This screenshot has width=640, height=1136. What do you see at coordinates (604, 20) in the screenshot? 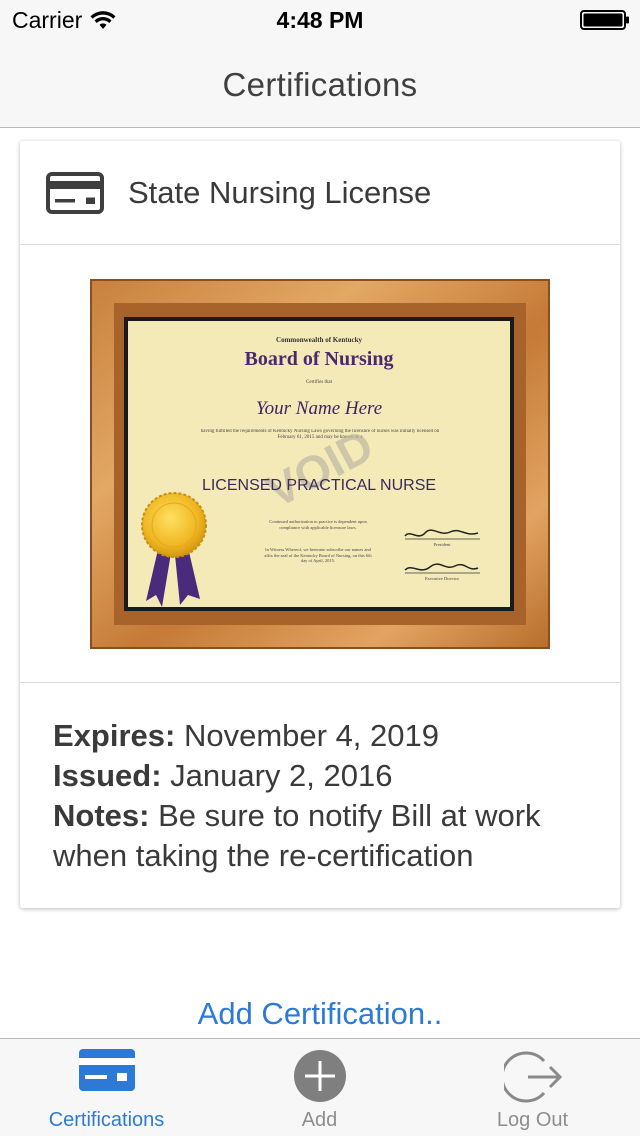
I see `battery-icon` at bounding box center [604, 20].